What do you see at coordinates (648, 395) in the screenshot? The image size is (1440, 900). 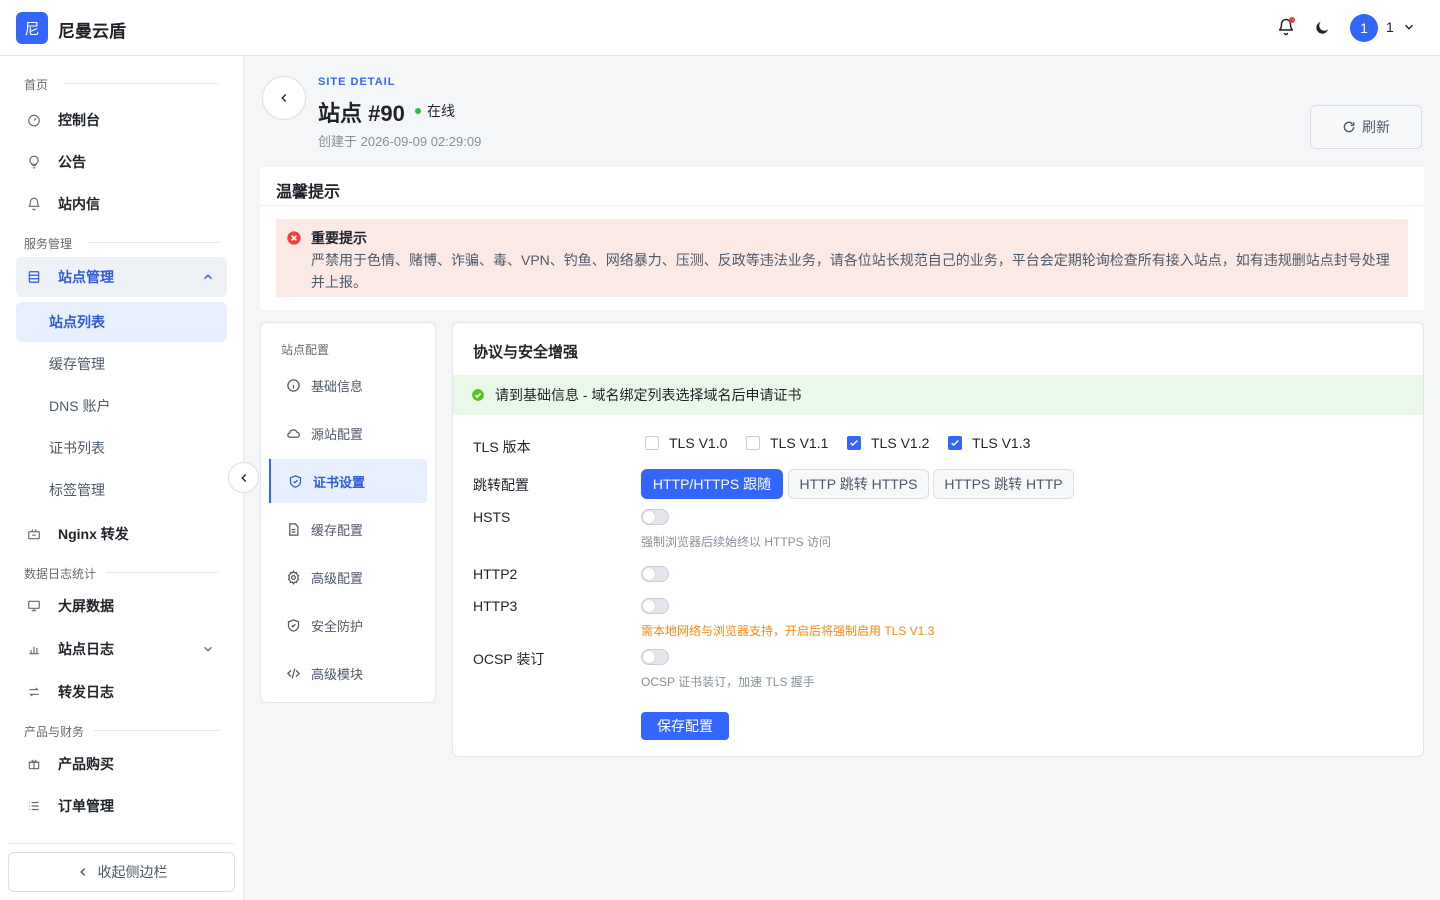 I see `success-alert-text: 请到基础信息 - 域名绑定列表选择域名后申请证书` at bounding box center [648, 395].